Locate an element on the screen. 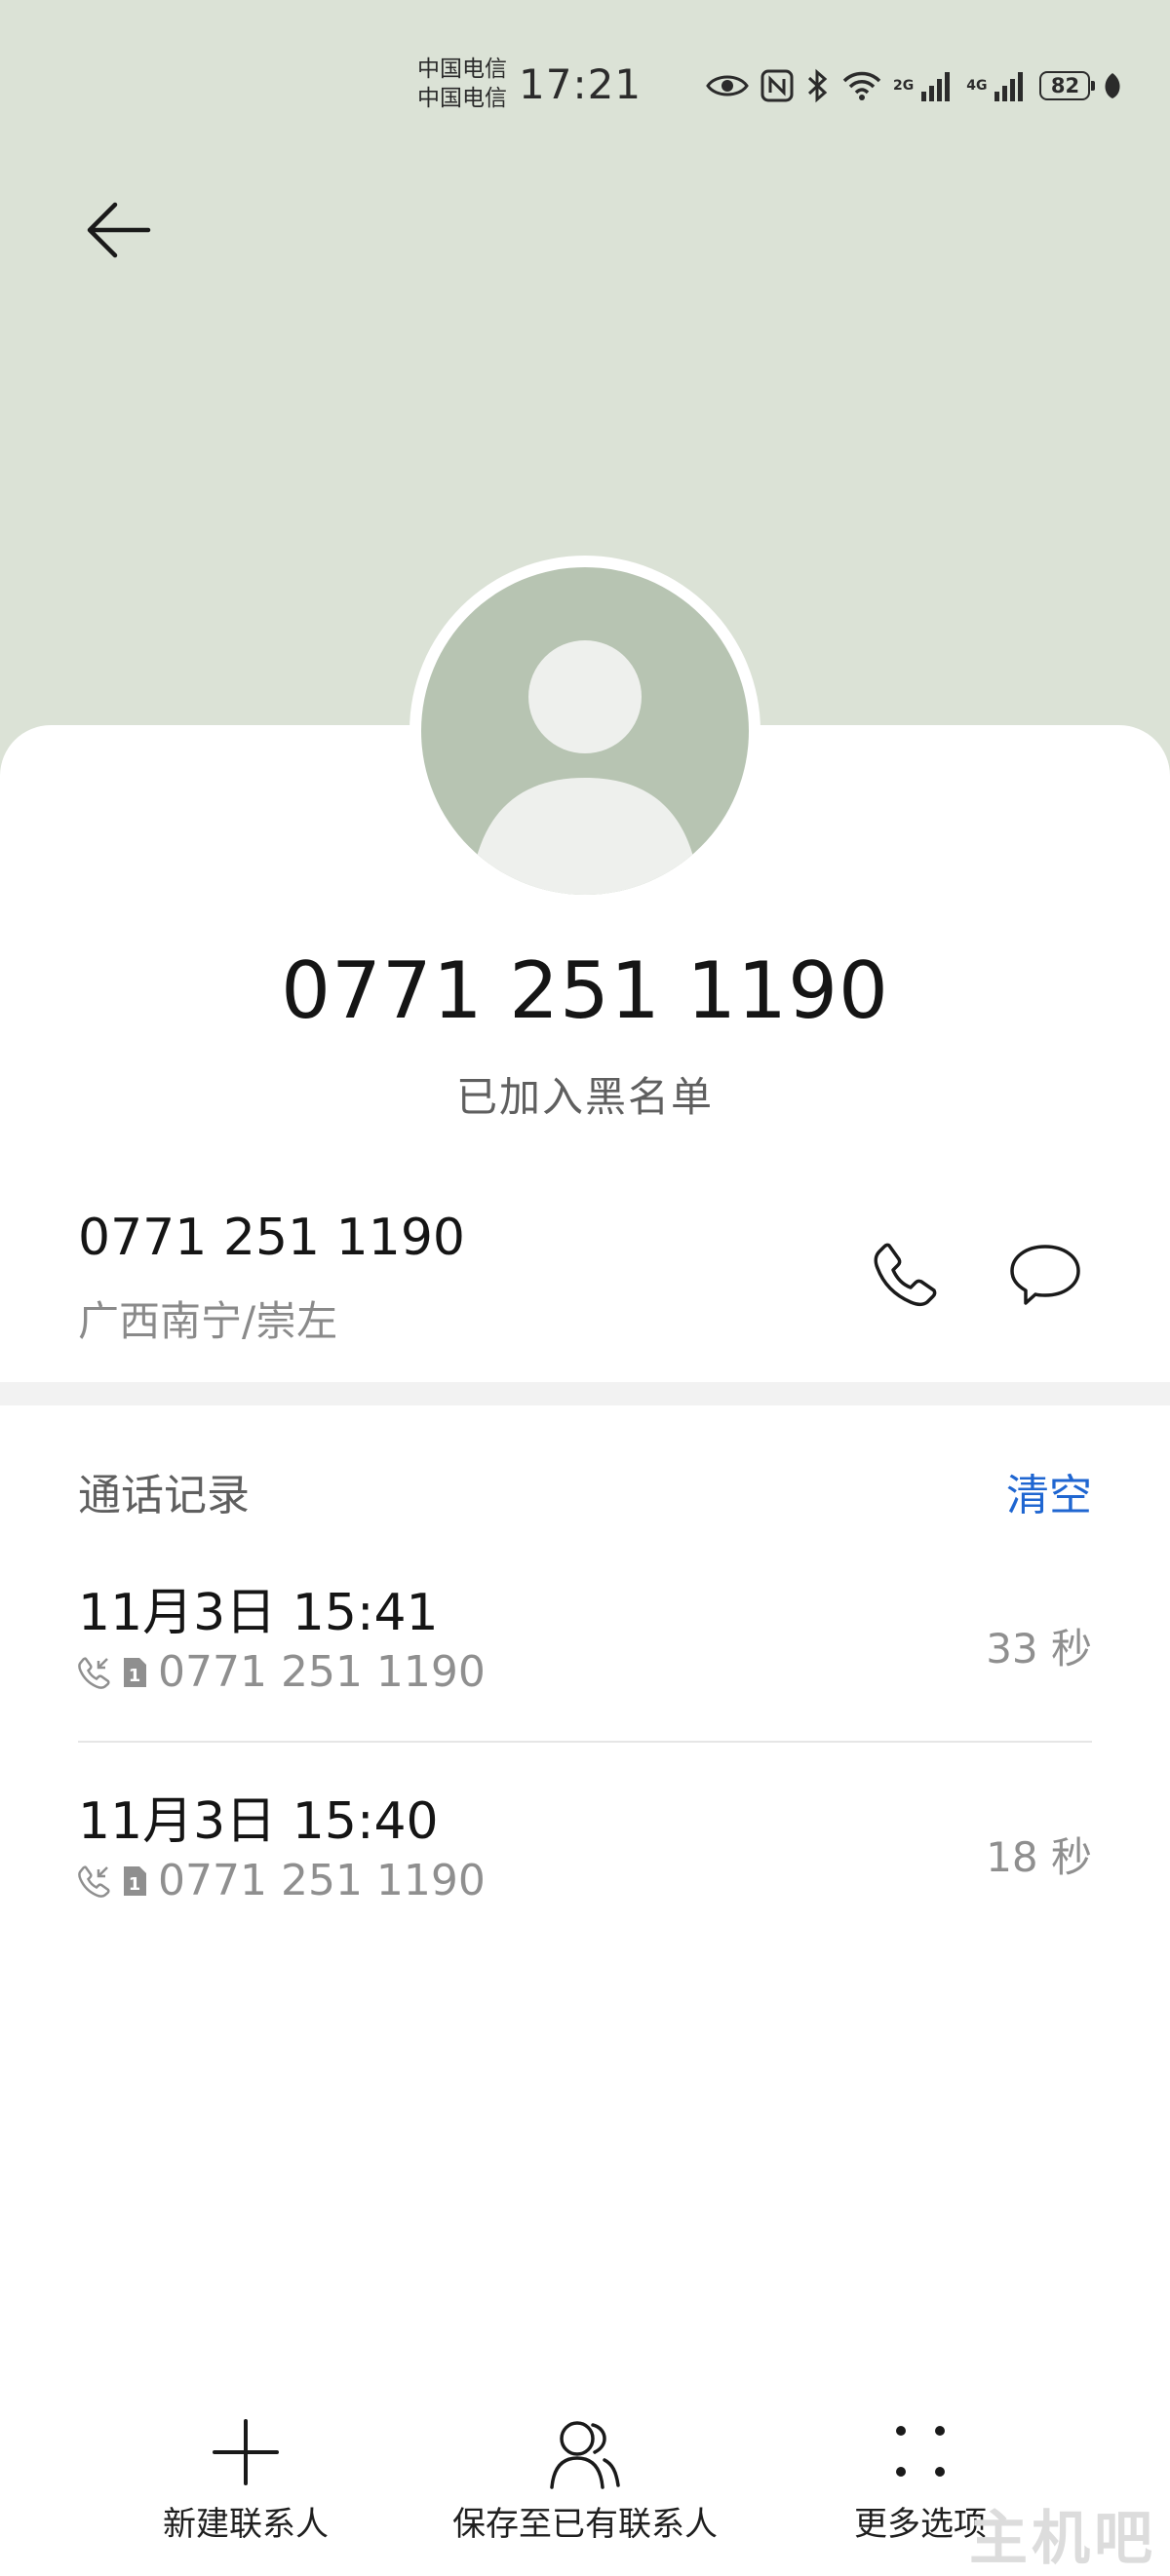  save-to-existing-label: 保存至已有联系人 is located at coordinates (585, 2524).